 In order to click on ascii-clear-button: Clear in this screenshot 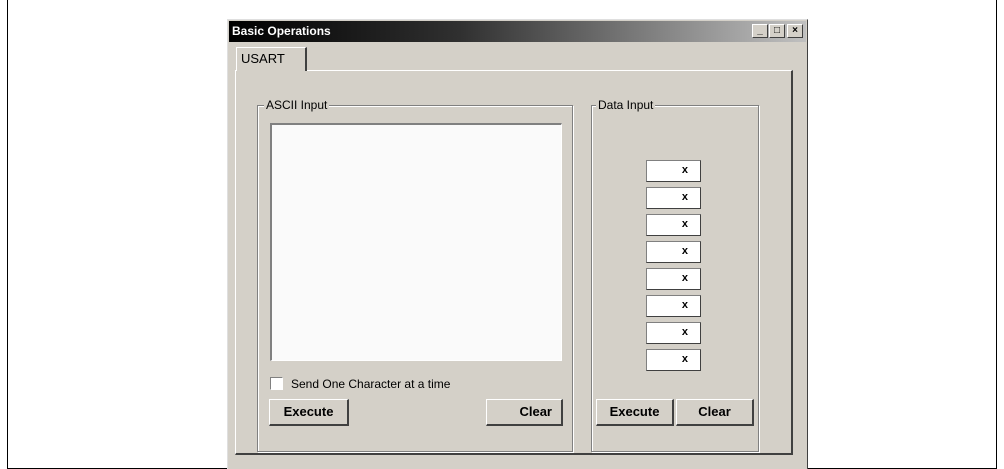, I will do `click(524, 412)`.